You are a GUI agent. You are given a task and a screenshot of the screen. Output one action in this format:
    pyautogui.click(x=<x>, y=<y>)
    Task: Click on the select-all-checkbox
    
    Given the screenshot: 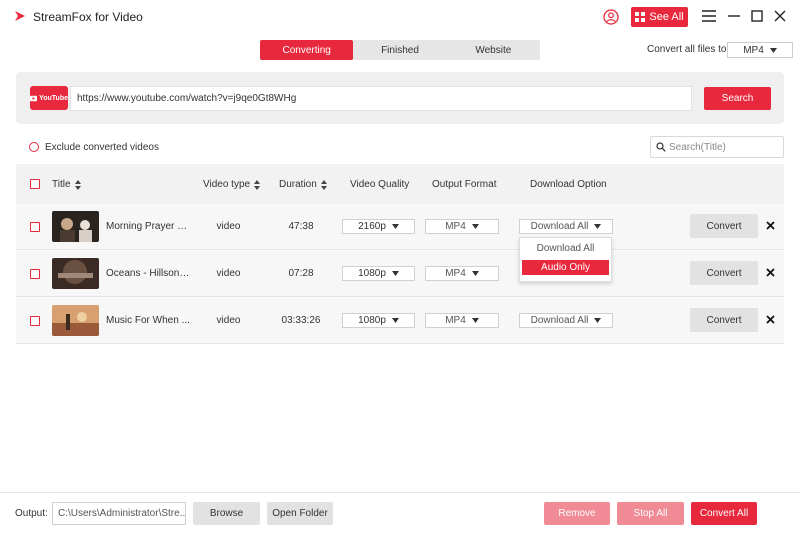 What is the action you would take?
    pyautogui.click(x=35, y=184)
    